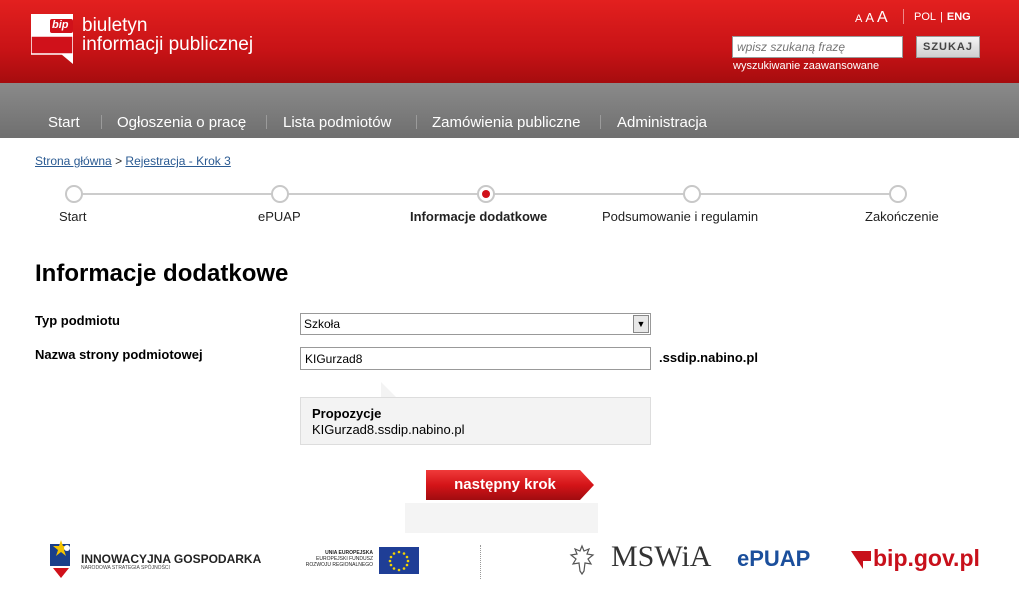 This screenshot has height=594, width=1019. What do you see at coordinates (641, 324) in the screenshot?
I see `chevron-down-icon: ▼` at bounding box center [641, 324].